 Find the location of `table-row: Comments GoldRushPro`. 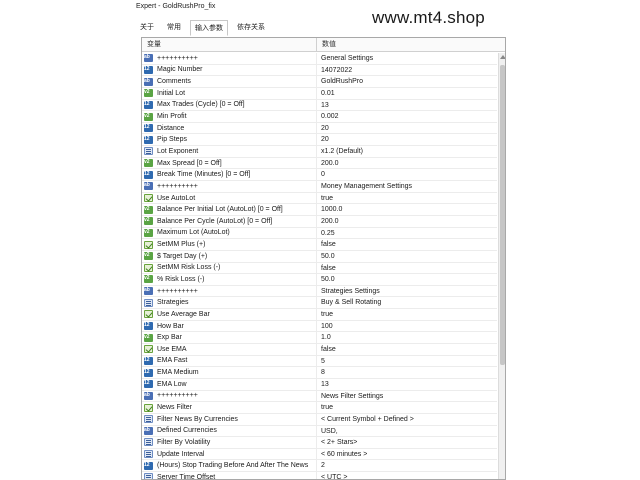

table-row: Comments GoldRushPro is located at coordinates (319, 82).